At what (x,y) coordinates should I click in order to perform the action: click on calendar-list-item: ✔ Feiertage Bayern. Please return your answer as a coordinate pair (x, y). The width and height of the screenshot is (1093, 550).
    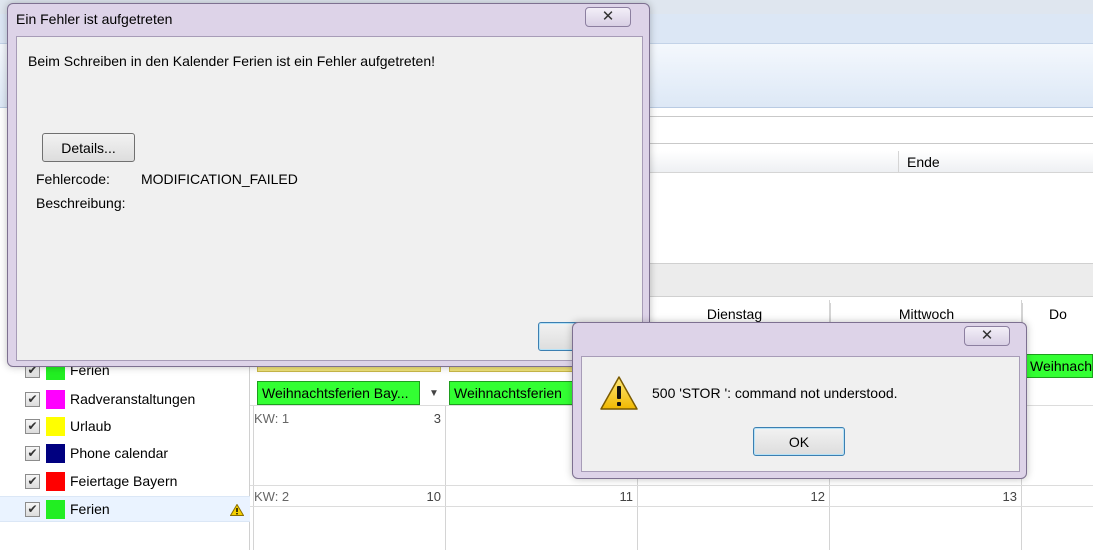
    Looking at the image, I should click on (125, 482).